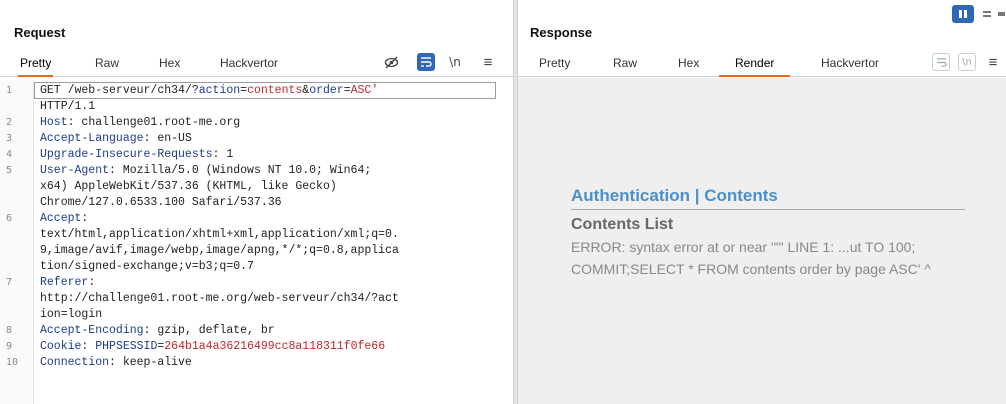 This screenshot has width=1006, height=404. Describe the element at coordinates (963, 14) in the screenshot. I see `split-view-icon` at that location.